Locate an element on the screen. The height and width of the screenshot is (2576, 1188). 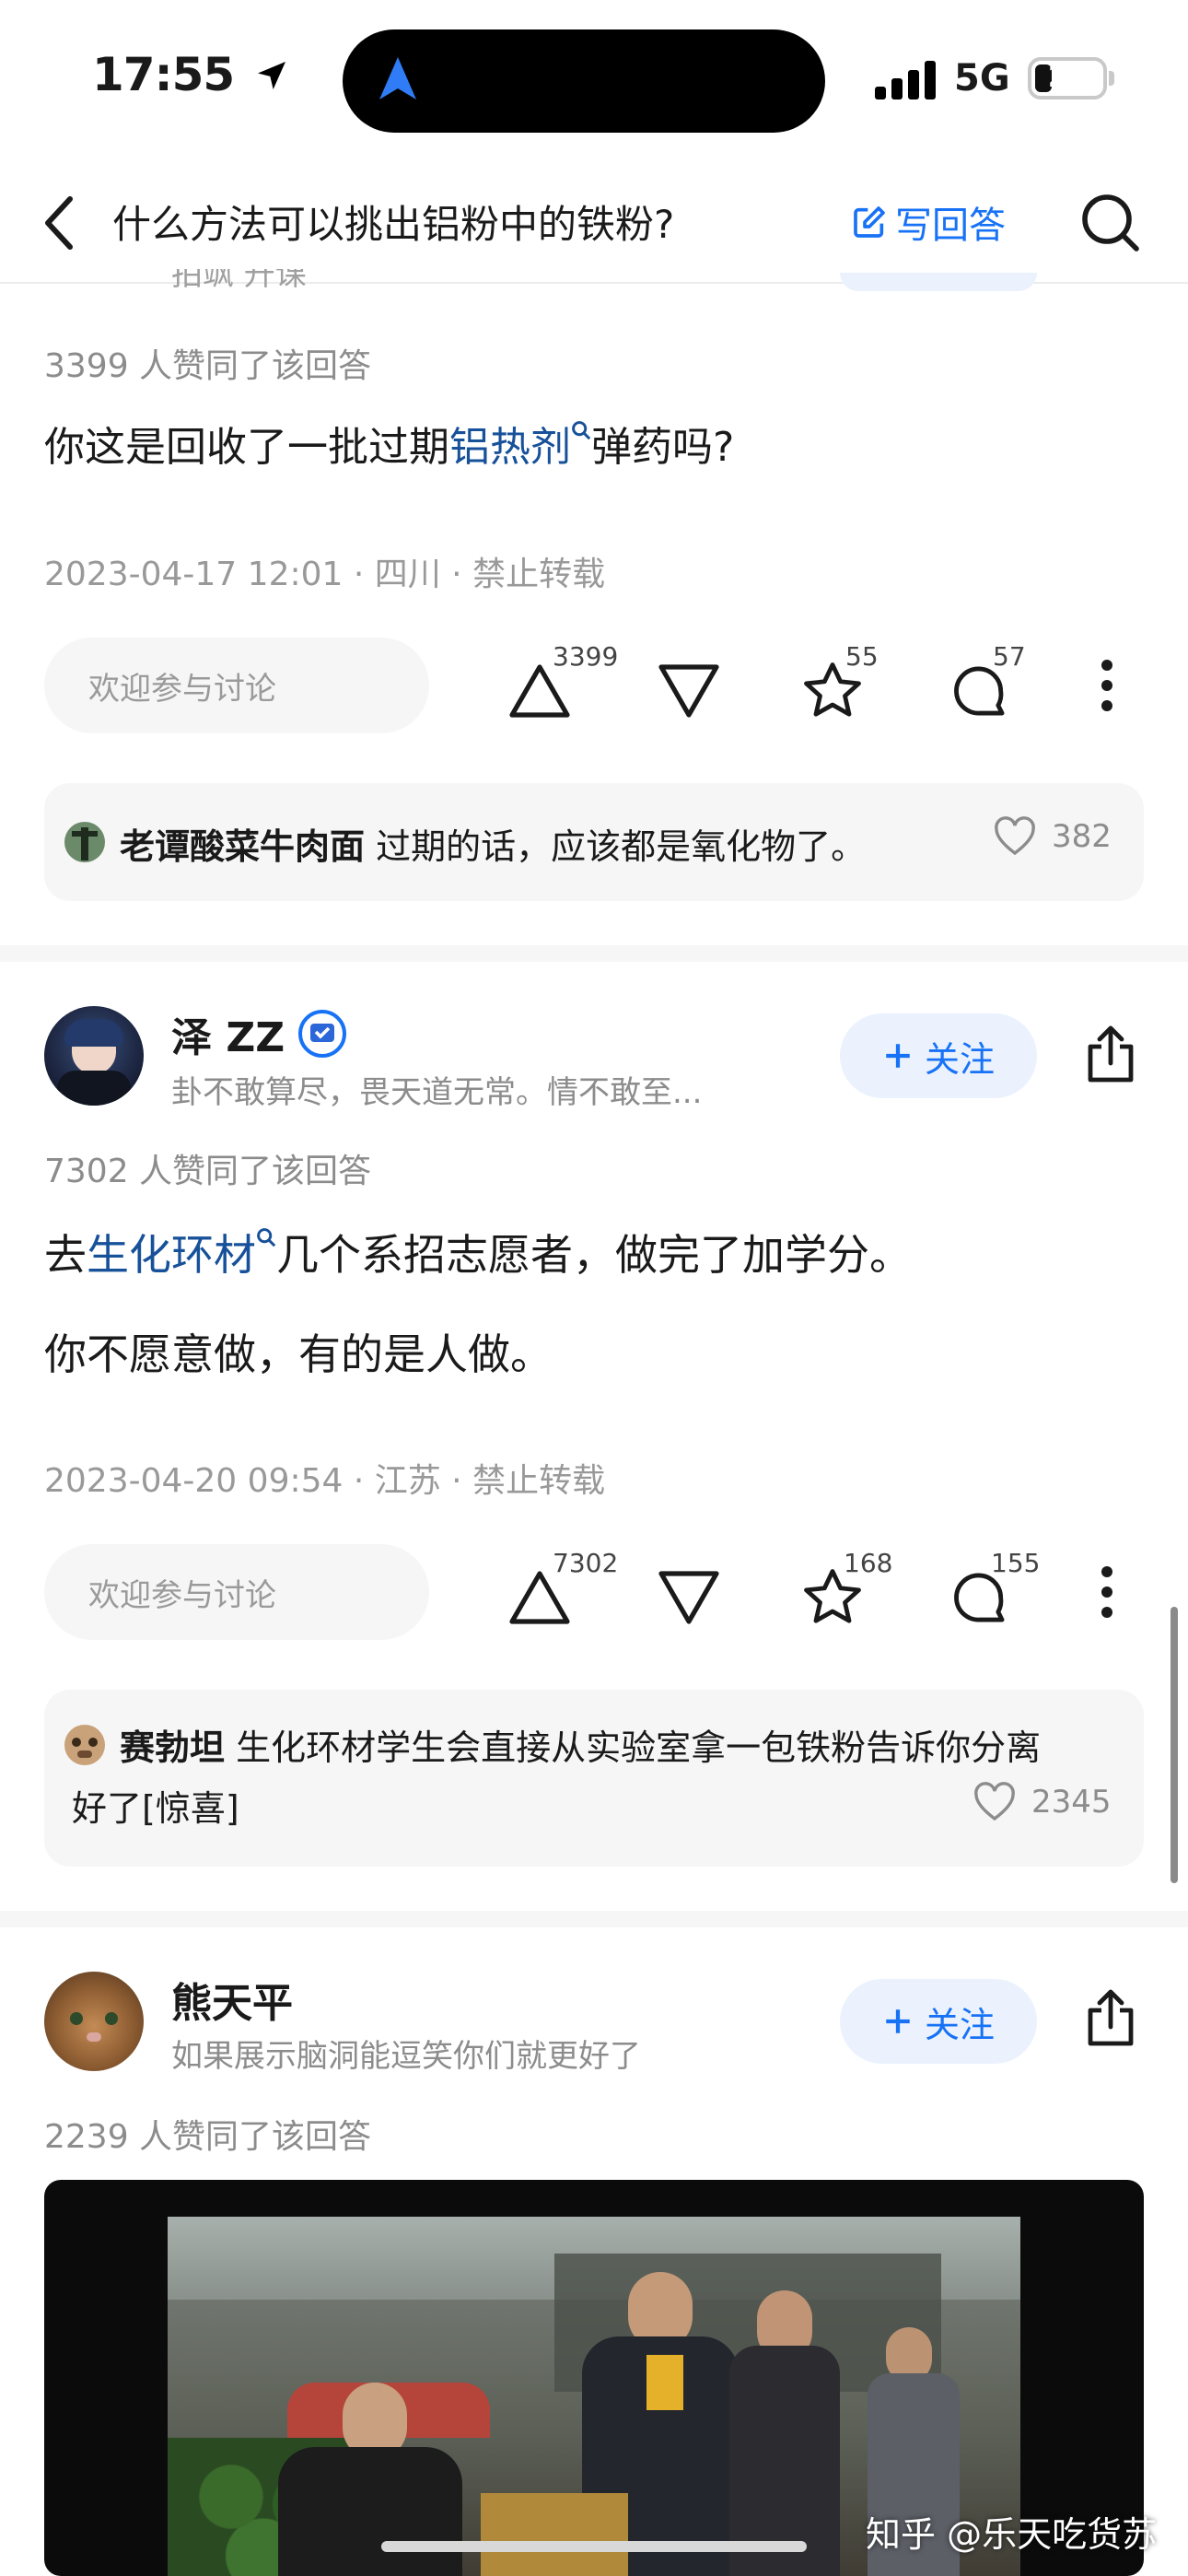
favorite-button: 168 is located at coordinates (854, 1591).